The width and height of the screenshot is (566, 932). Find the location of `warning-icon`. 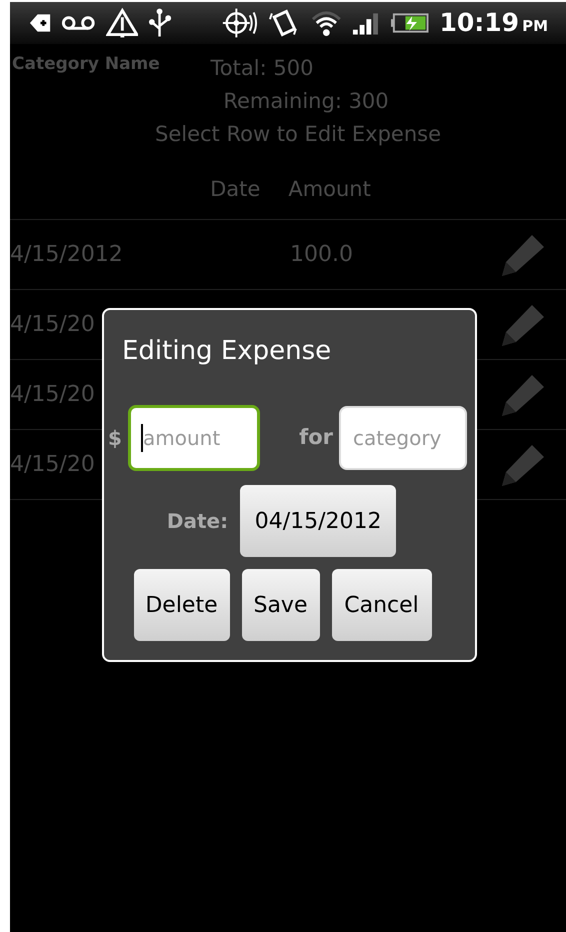

warning-icon is located at coordinates (122, 23).